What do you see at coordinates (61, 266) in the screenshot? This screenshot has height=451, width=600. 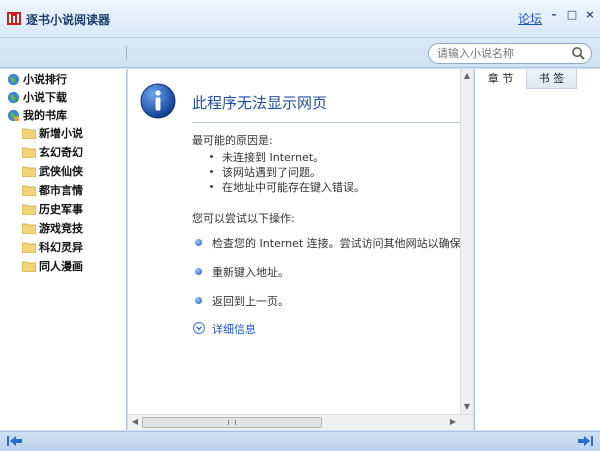 I see `sidebar-folder-label: 同人漫画` at bounding box center [61, 266].